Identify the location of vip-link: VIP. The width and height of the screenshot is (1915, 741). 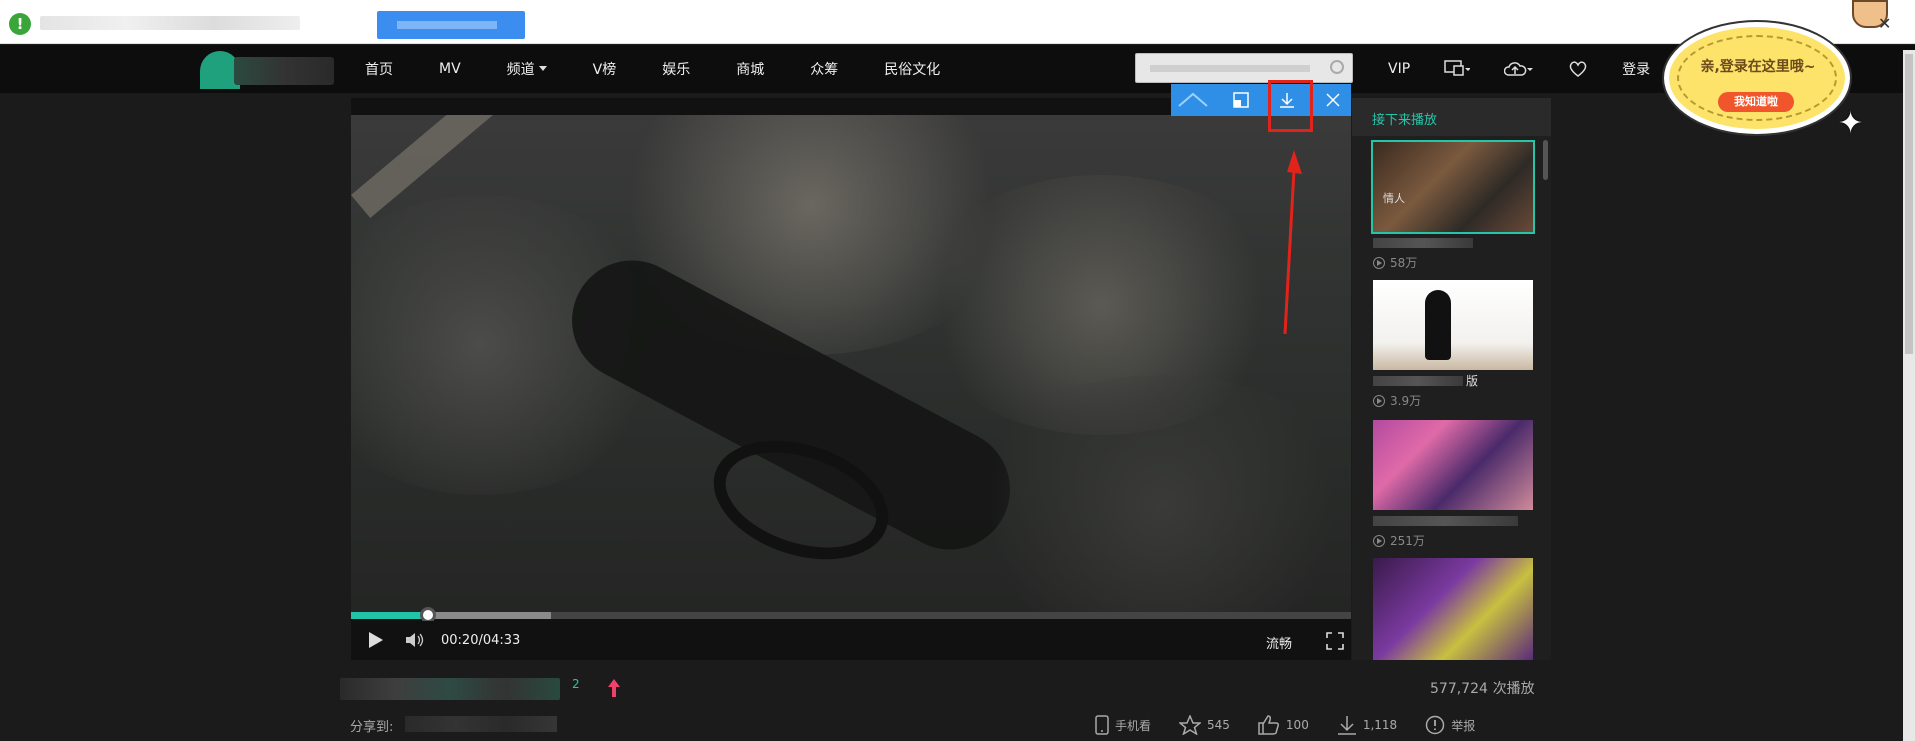
(1399, 69).